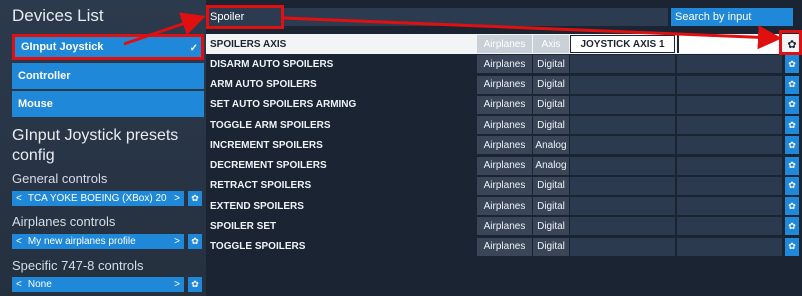 The image size is (802, 296). Describe the element at coordinates (58, 15) in the screenshot. I see `devices-list-title: Devices List` at that location.